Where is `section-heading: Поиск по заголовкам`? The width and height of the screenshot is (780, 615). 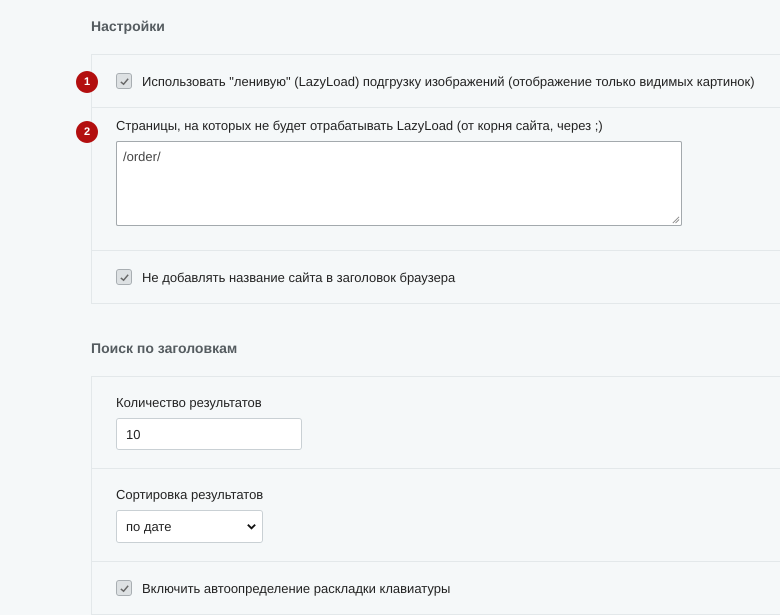 section-heading: Поиск по заголовкам is located at coordinates (164, 349).